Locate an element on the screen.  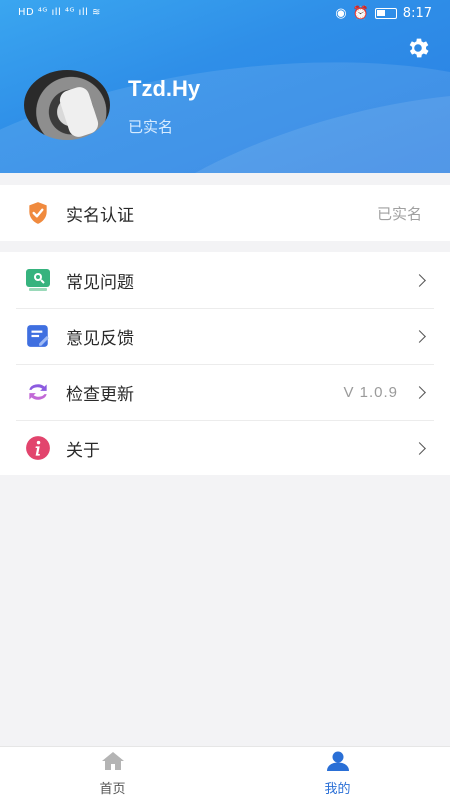
nav-home: 首页 is located at coordinates (112, 773).